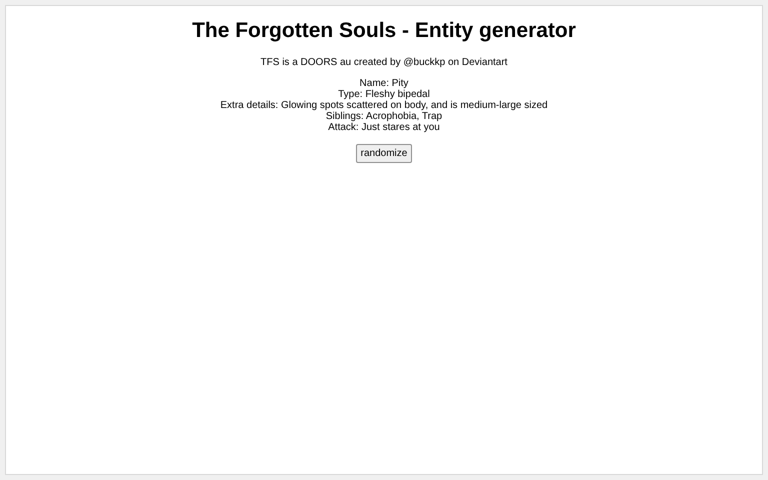 The width and height of the screenshot is (768, 480). What do you see at coordinates (384, 83) in the screenshot?
I see `entity-detail: Name: Pity` at bounding box center [384, 83].